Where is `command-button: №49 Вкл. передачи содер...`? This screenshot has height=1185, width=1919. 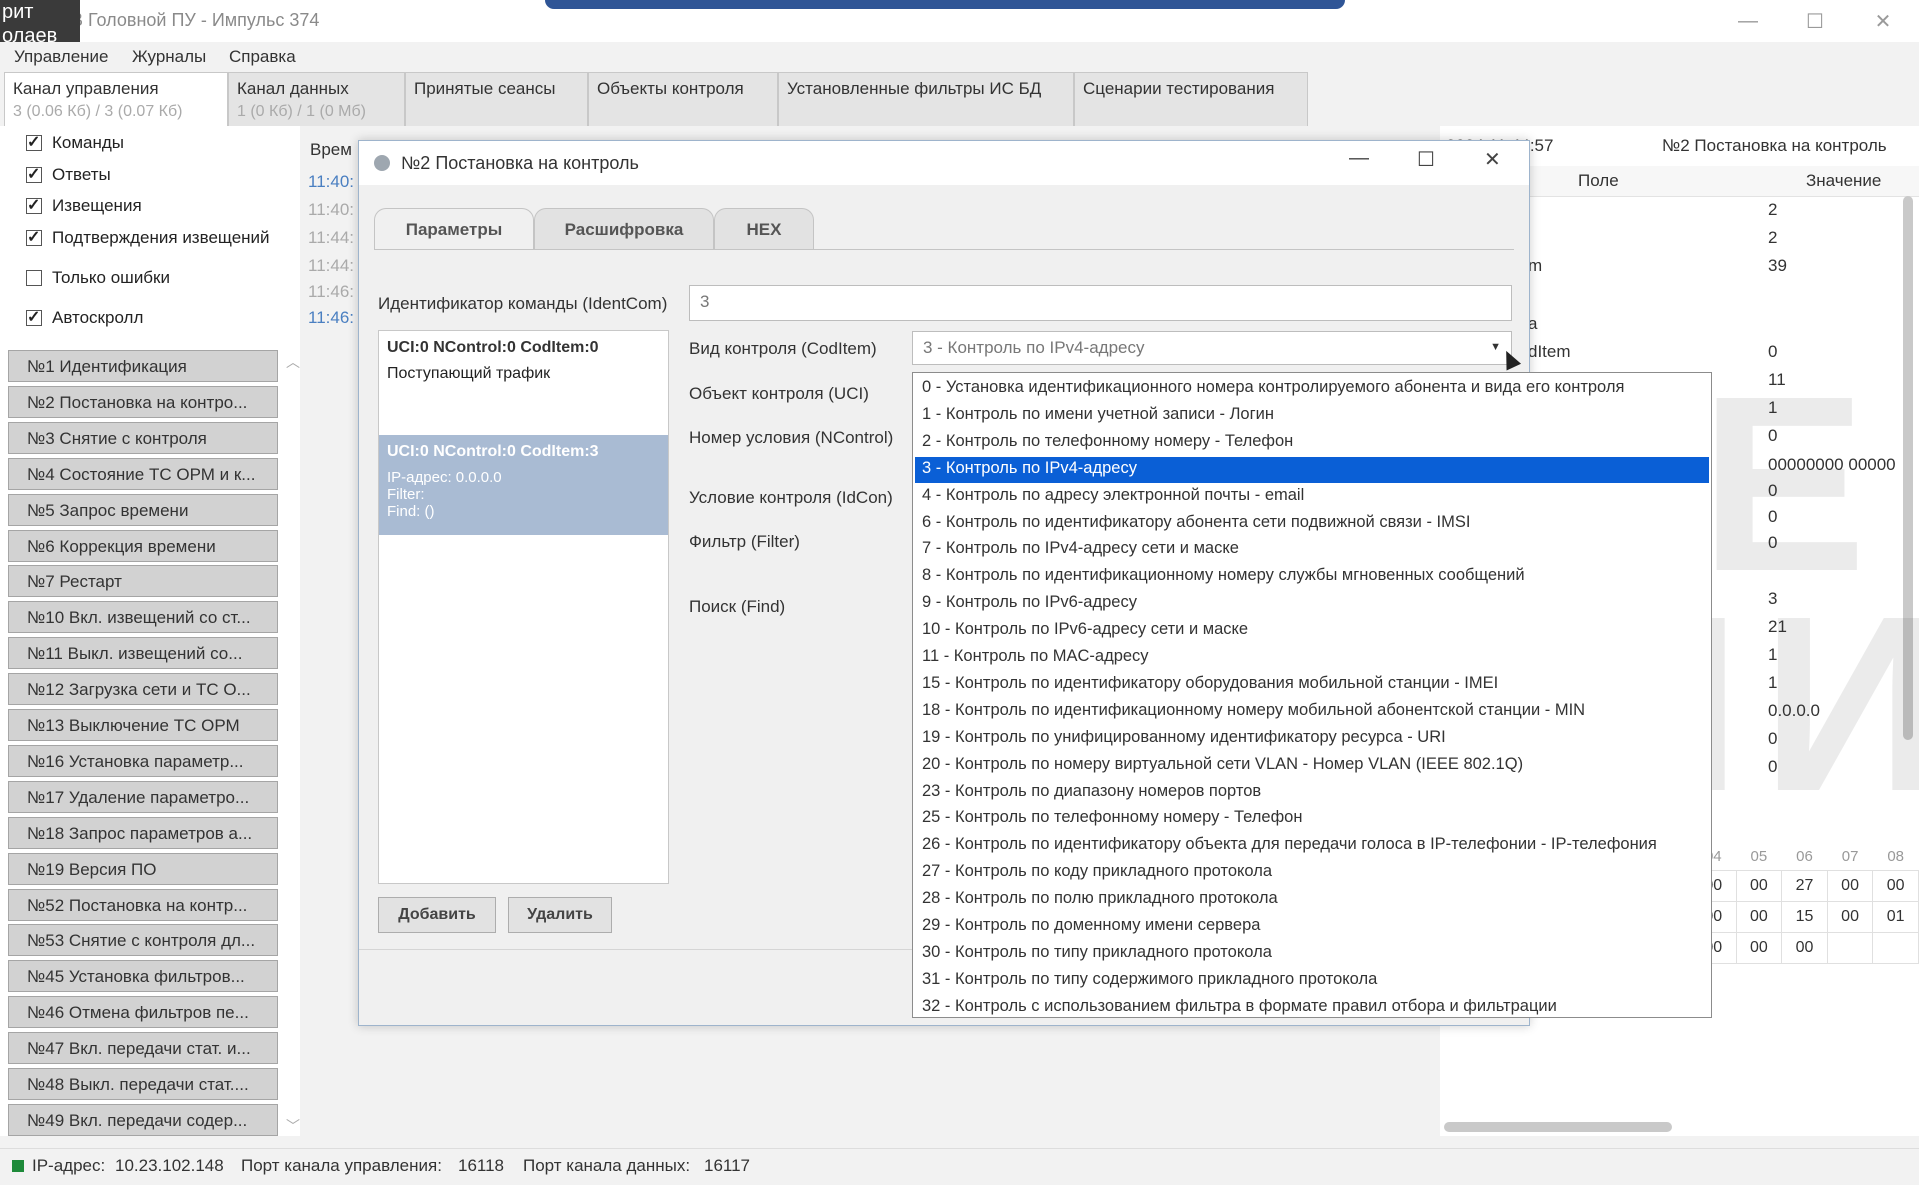
command-button: №49 Вкл. передачи содер... is located at coordinates (143, 1119).